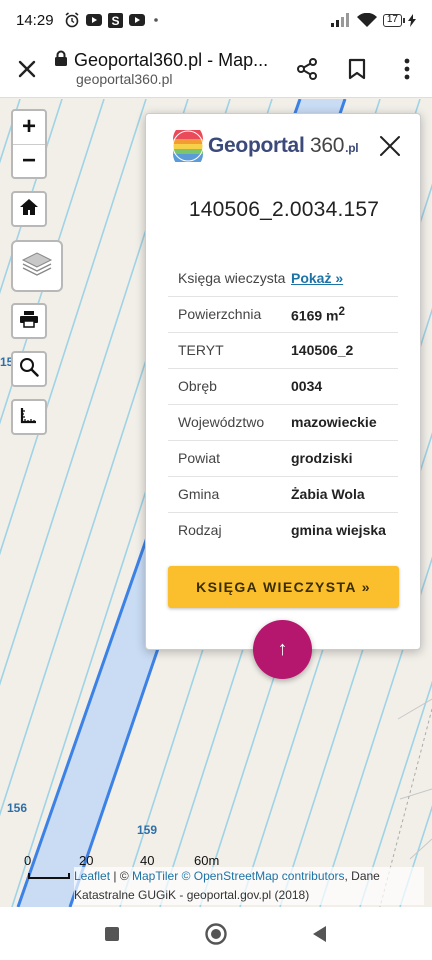  I want to click on osm-link: © OpenStreetMap contributors, so click(263, 876).